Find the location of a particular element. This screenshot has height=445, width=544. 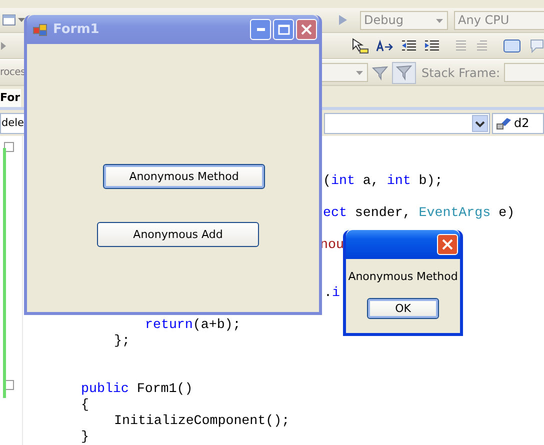

type-dropdown: dele is located at coordinates (12, 123).